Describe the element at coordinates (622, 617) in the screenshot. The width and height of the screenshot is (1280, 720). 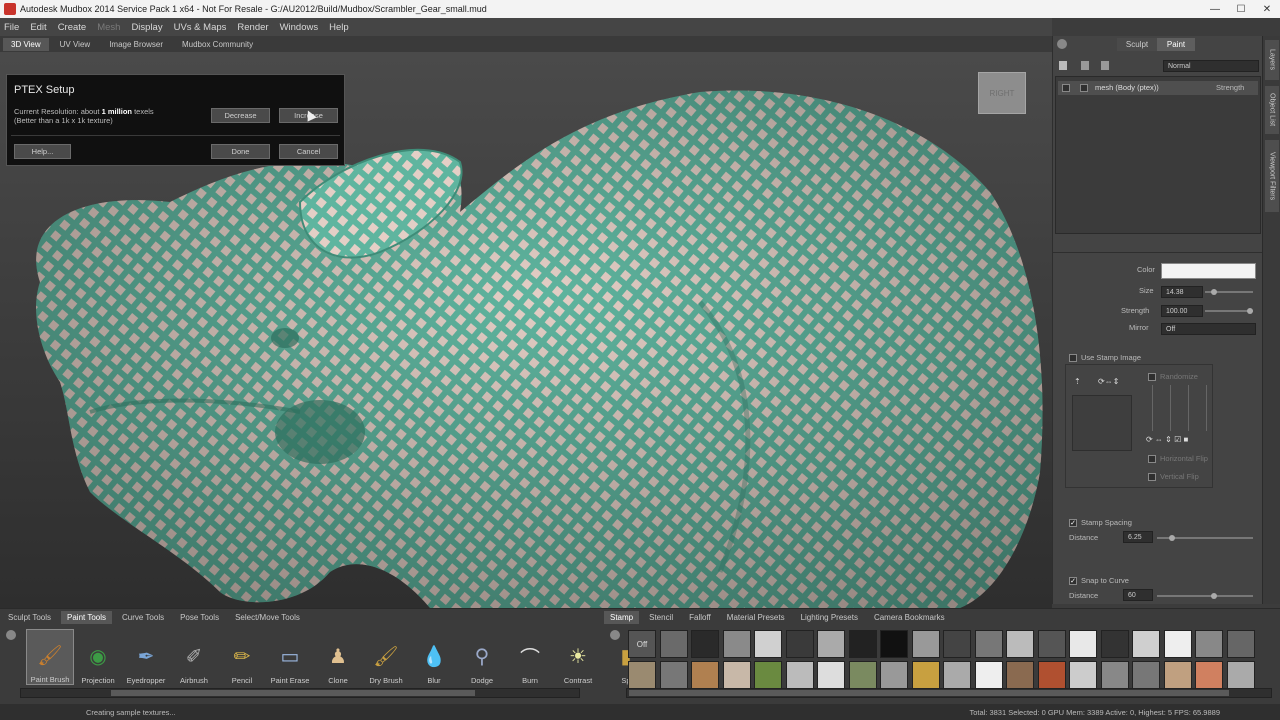
I see `tab-stamp: Stamp` at that location.